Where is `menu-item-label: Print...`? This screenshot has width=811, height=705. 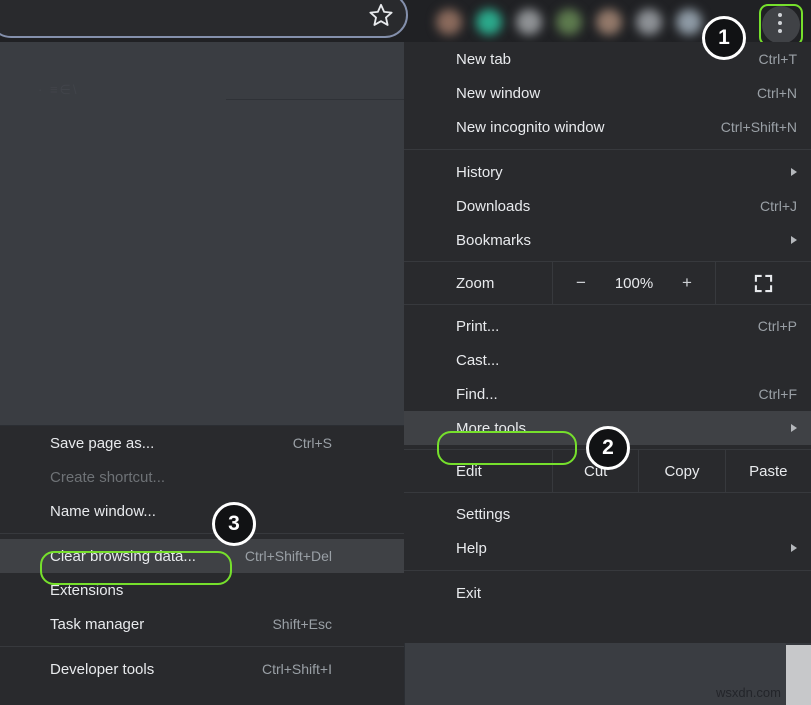 menu-item-label: Print... is located at coordinates (478, 326).